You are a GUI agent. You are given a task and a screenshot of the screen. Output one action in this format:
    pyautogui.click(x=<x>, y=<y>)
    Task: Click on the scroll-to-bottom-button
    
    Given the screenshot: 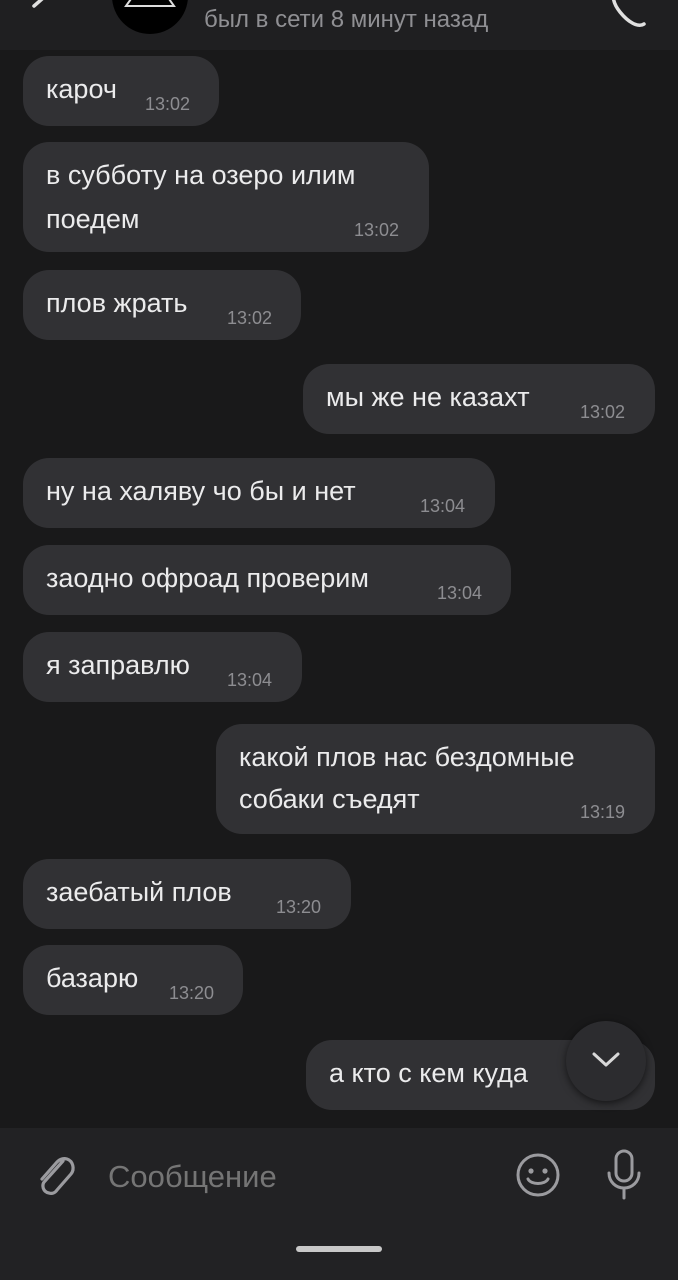 What is the action you would take?
    pyautogui.click(x=606, y=1061)
    